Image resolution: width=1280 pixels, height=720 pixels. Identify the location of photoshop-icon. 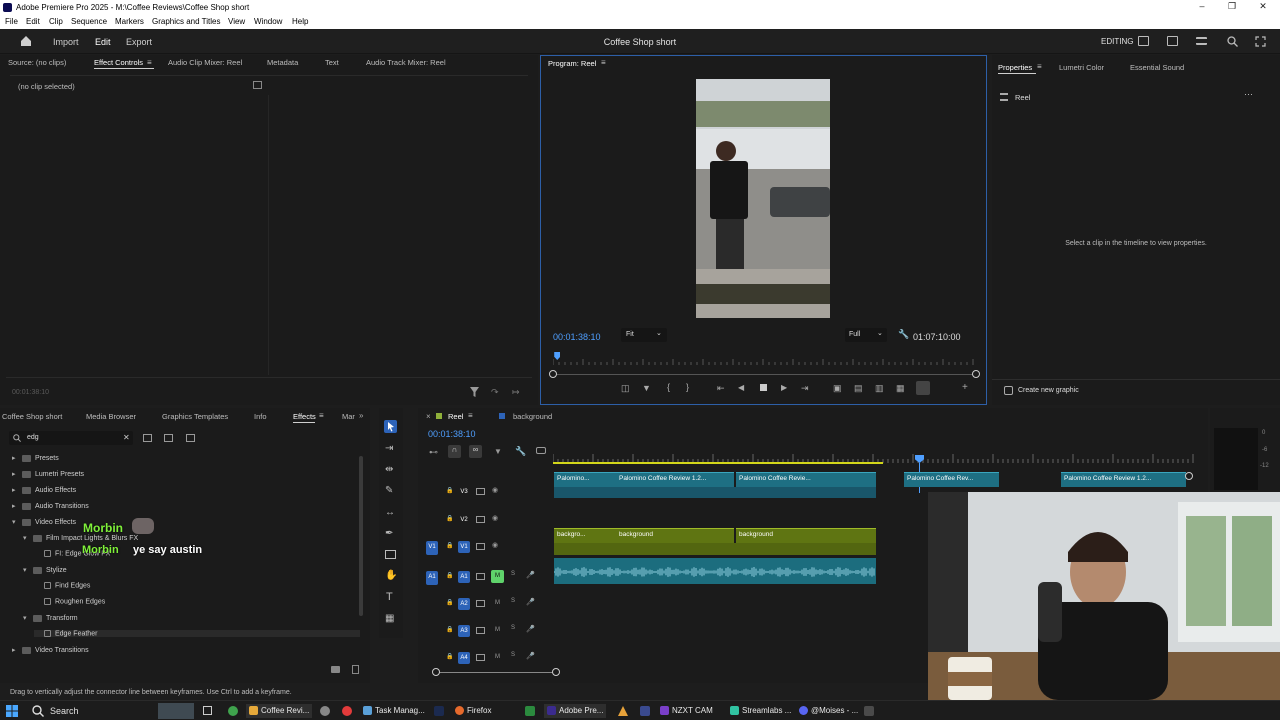
(439, 711).